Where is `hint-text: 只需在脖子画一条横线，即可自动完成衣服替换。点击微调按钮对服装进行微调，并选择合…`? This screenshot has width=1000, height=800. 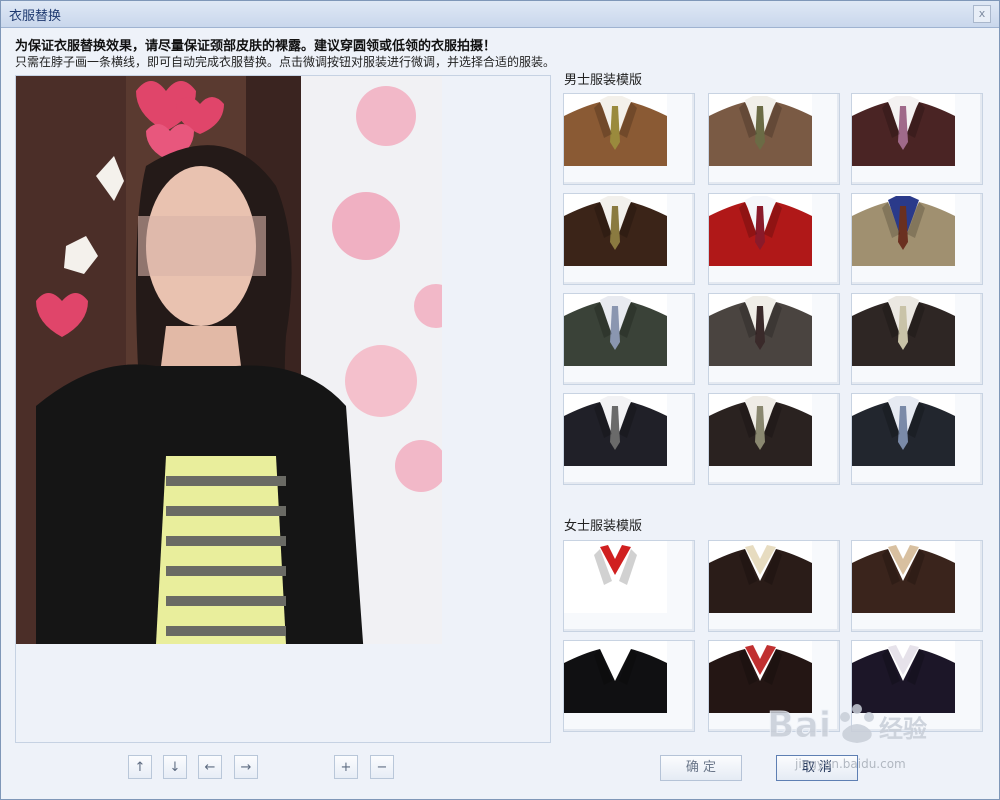
hint-text: 只需在脖子画一条横线，即可自动完成衣服替换。点击微调按钮对服装进行微调，并选择合… is located at coordinates (285, 62).